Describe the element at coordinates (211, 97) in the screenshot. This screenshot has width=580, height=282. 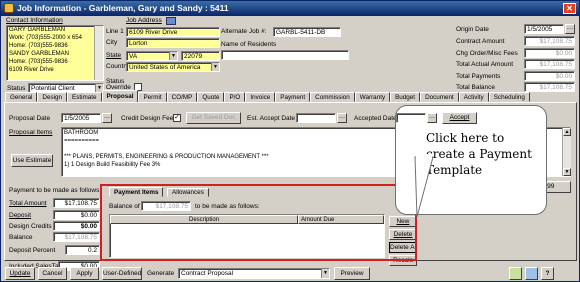
I see `tab-quote: Quote` at that location.